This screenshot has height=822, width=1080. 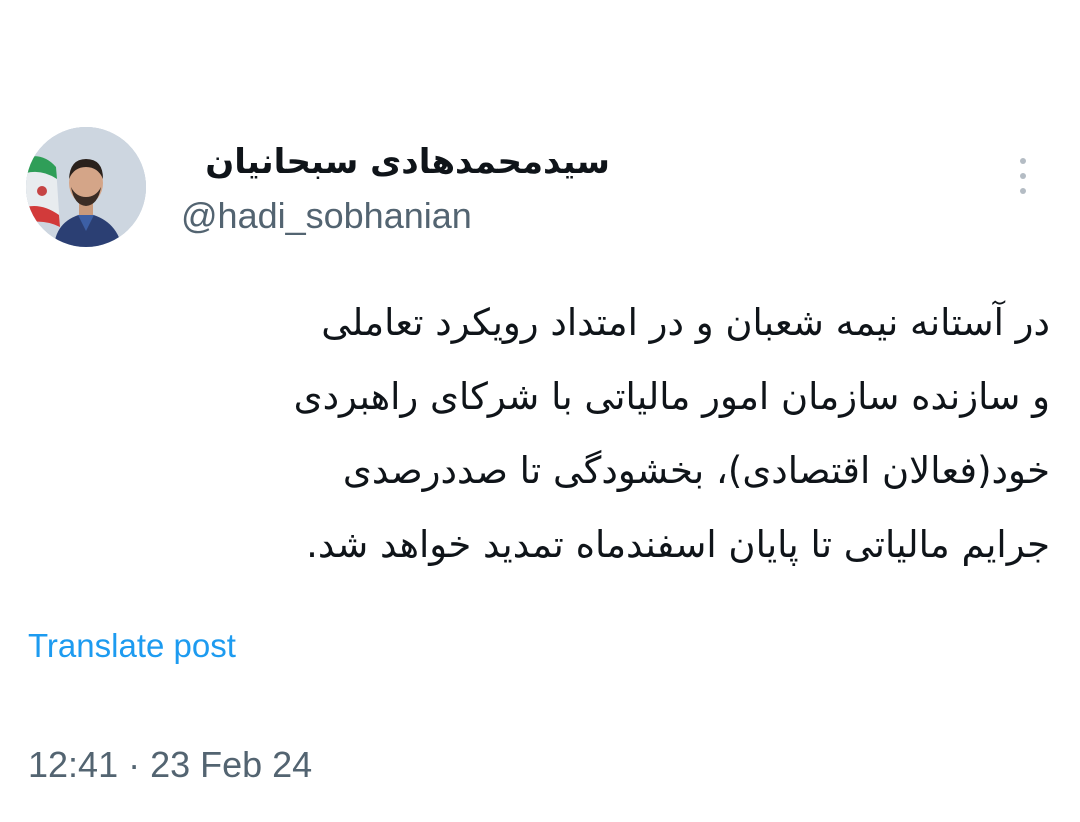 I want to click on more-options-button, so click(x=1023, y=176).